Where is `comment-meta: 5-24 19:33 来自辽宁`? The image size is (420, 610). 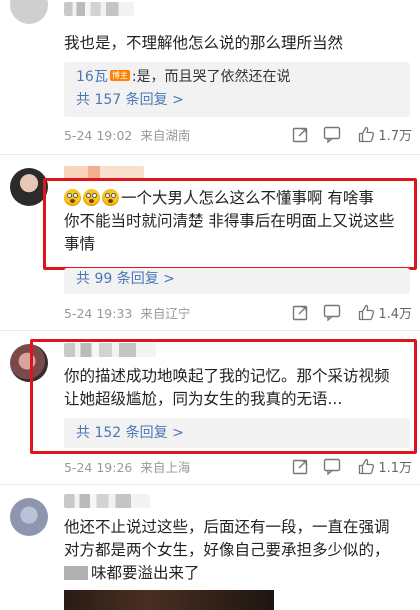
comment-meta: 5-24 19:33 来自辽宁 is located at coordinates (127, 314).